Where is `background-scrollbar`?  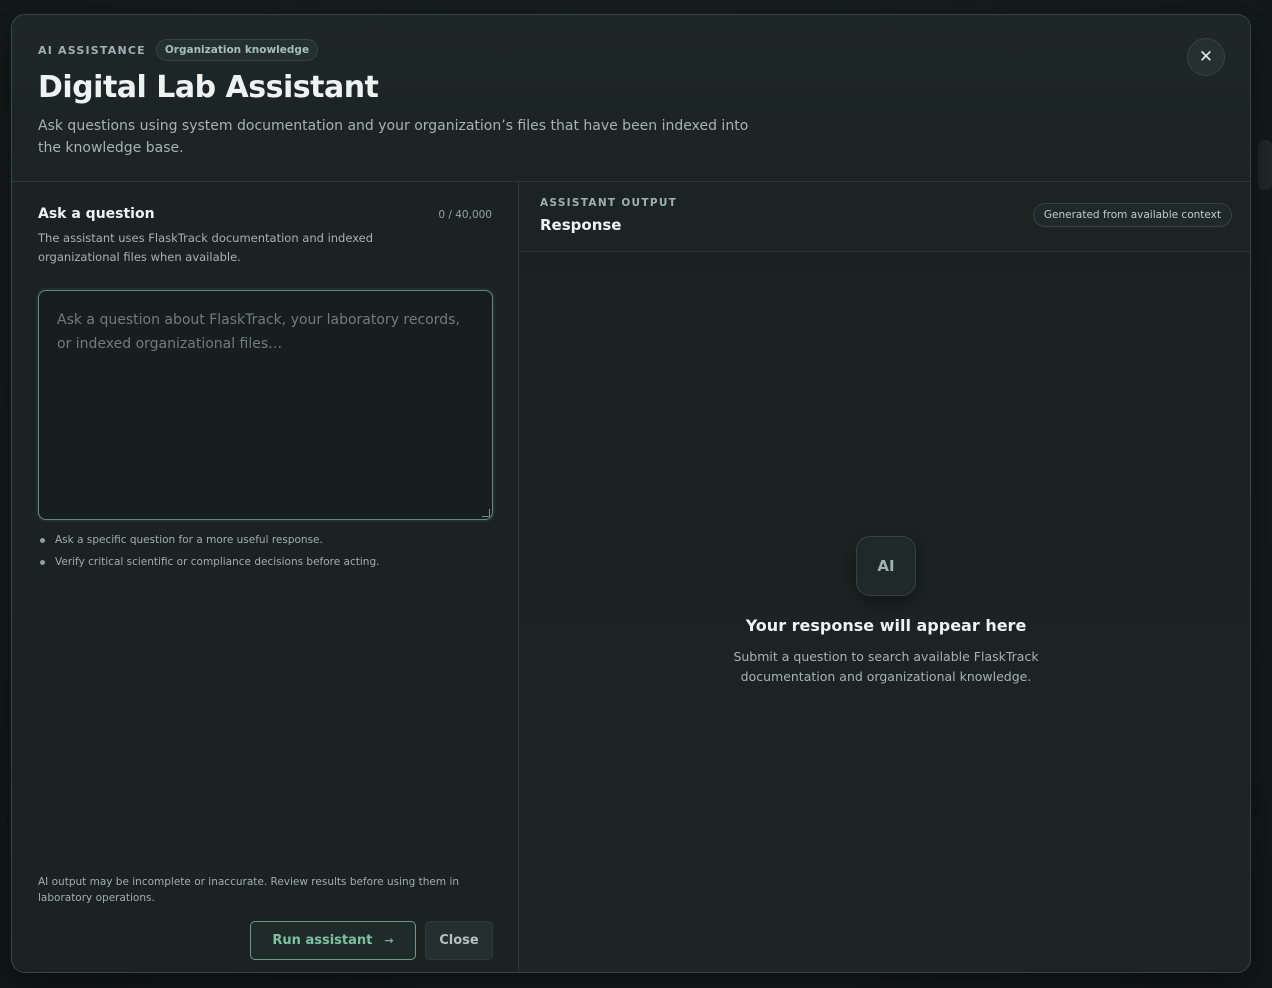 background-scrollbar is located at coordinates (1265, 165).